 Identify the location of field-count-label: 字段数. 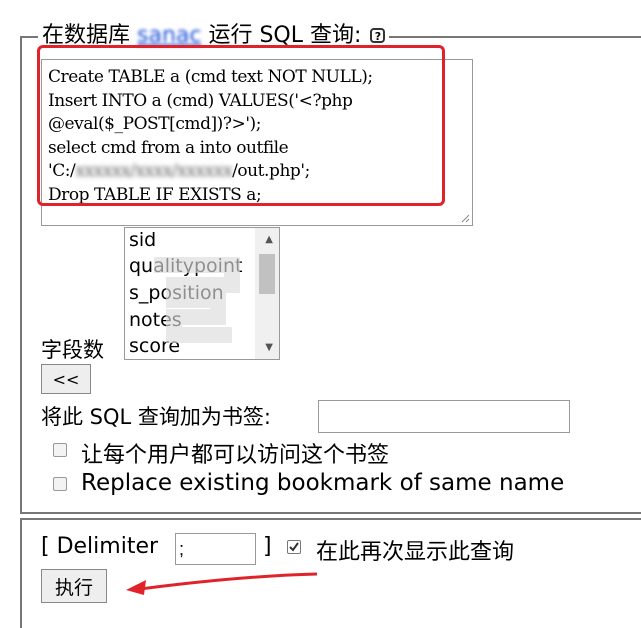
(72, 350).